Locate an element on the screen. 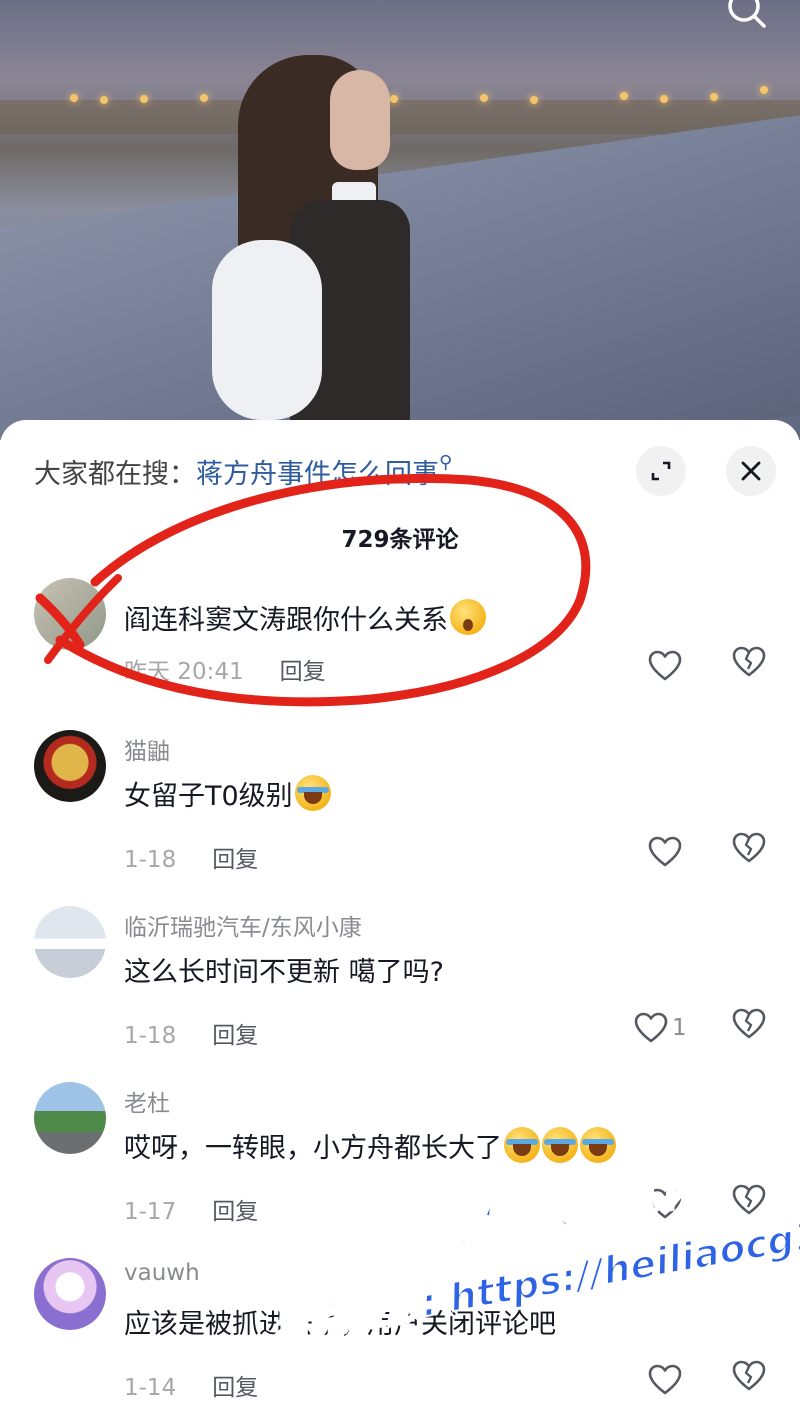 The width and height of the screenshot is (800, 1403). crying-emoji-icon is located at coordinates (312, 793).